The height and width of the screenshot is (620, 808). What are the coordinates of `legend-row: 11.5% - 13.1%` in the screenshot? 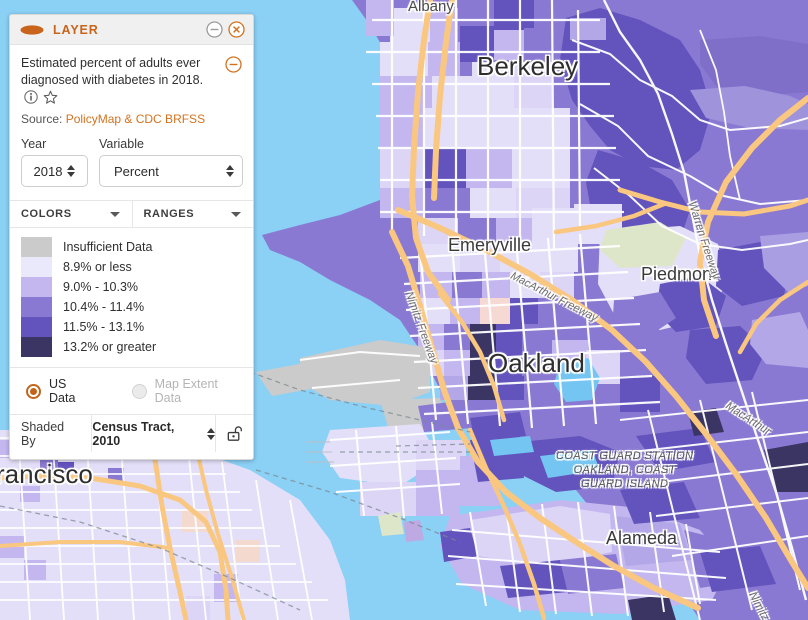 It's located at (131, 327).